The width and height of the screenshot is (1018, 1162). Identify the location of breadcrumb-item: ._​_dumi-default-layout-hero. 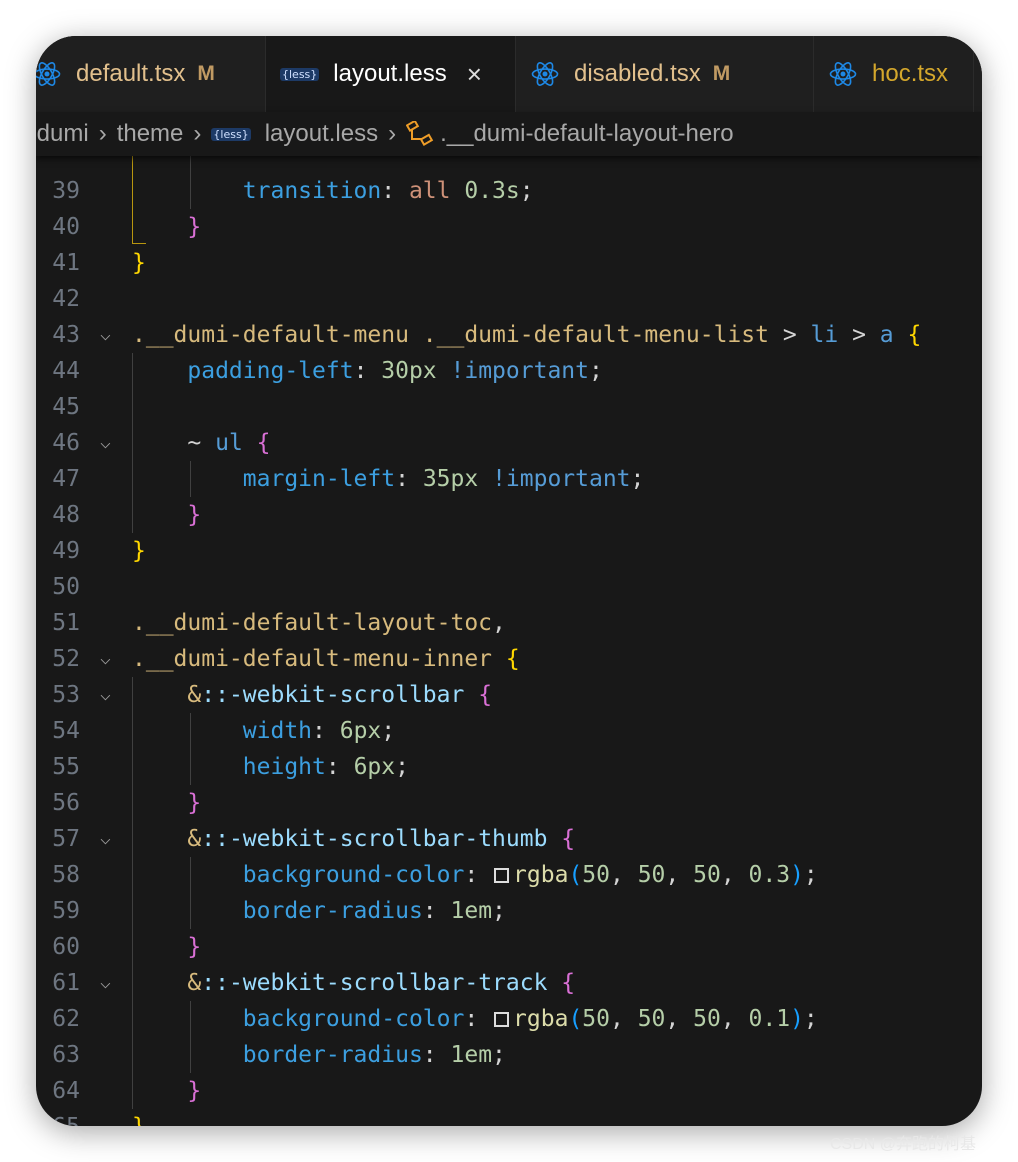
(587, 134).